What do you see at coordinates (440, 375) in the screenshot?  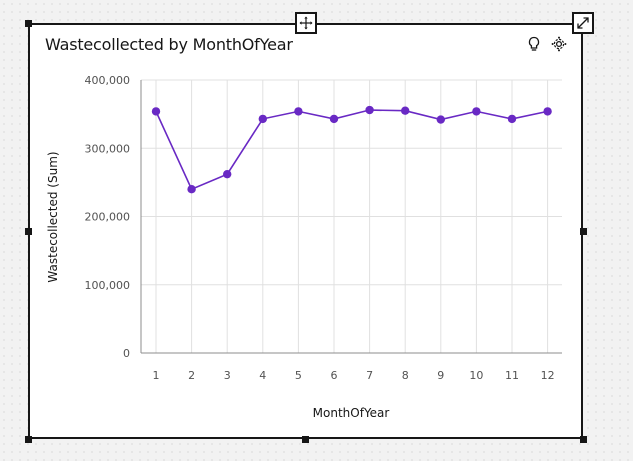 I see `x-tick-label: 9` at bounding box center [440, 375].